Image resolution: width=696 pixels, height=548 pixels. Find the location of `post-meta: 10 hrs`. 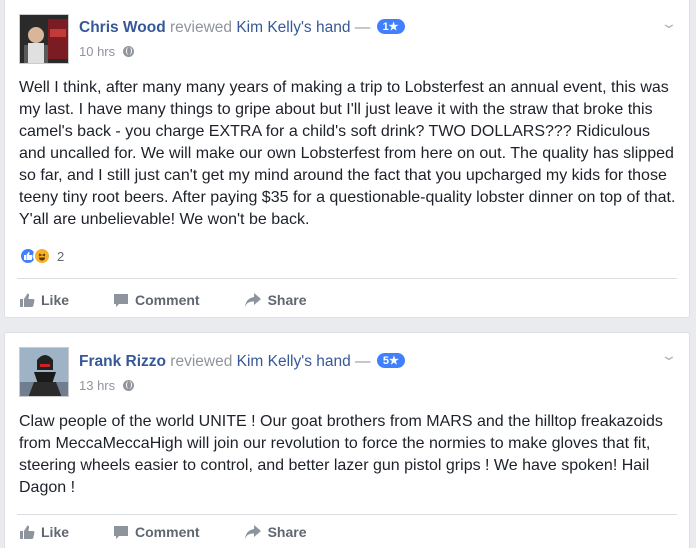

post-meta: 10 hrs is located at coordinates (107, 51).